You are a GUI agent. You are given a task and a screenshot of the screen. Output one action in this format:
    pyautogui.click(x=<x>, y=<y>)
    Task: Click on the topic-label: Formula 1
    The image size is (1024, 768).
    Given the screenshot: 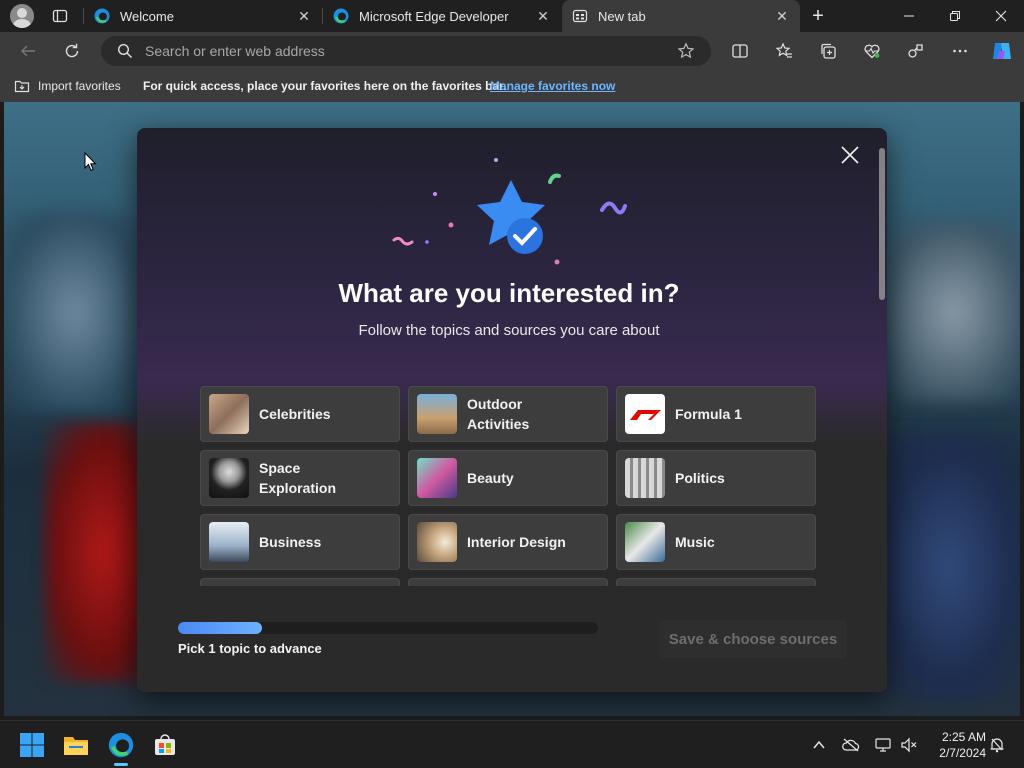 What is the action you would take?
    pyautogui.click(x=708, y=414)
    